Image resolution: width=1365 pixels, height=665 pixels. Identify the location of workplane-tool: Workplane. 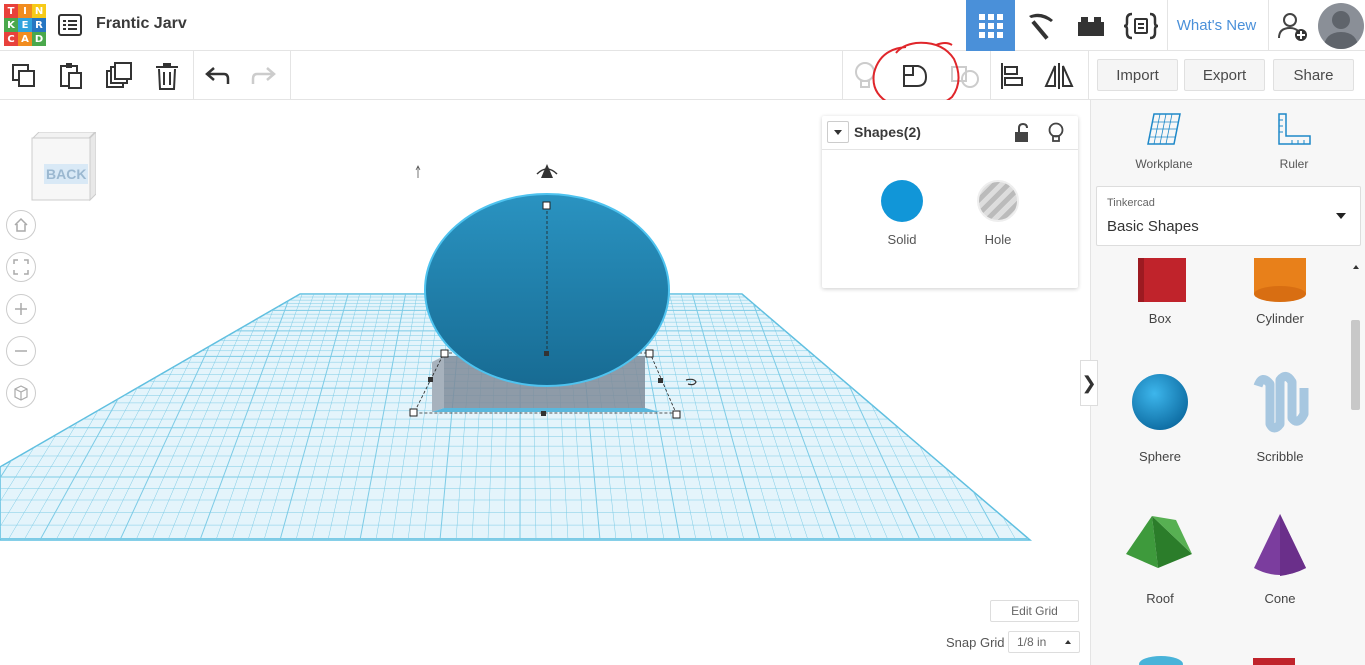
(1164, 141).